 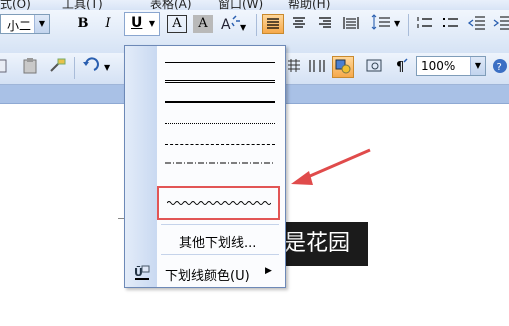 I want to click on annotation-arrow, so click(x=331, y=166).